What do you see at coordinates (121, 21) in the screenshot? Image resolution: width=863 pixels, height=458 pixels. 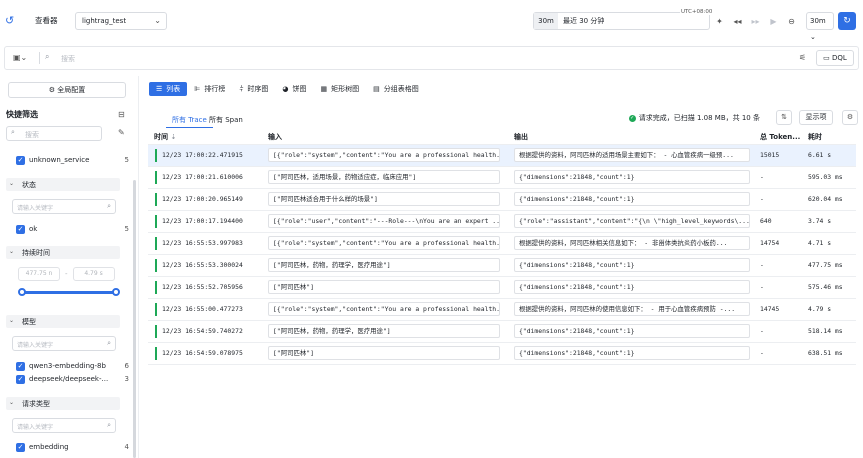 I see `project-select: lightrag_test ⌄` at bounding box center [121, 21].